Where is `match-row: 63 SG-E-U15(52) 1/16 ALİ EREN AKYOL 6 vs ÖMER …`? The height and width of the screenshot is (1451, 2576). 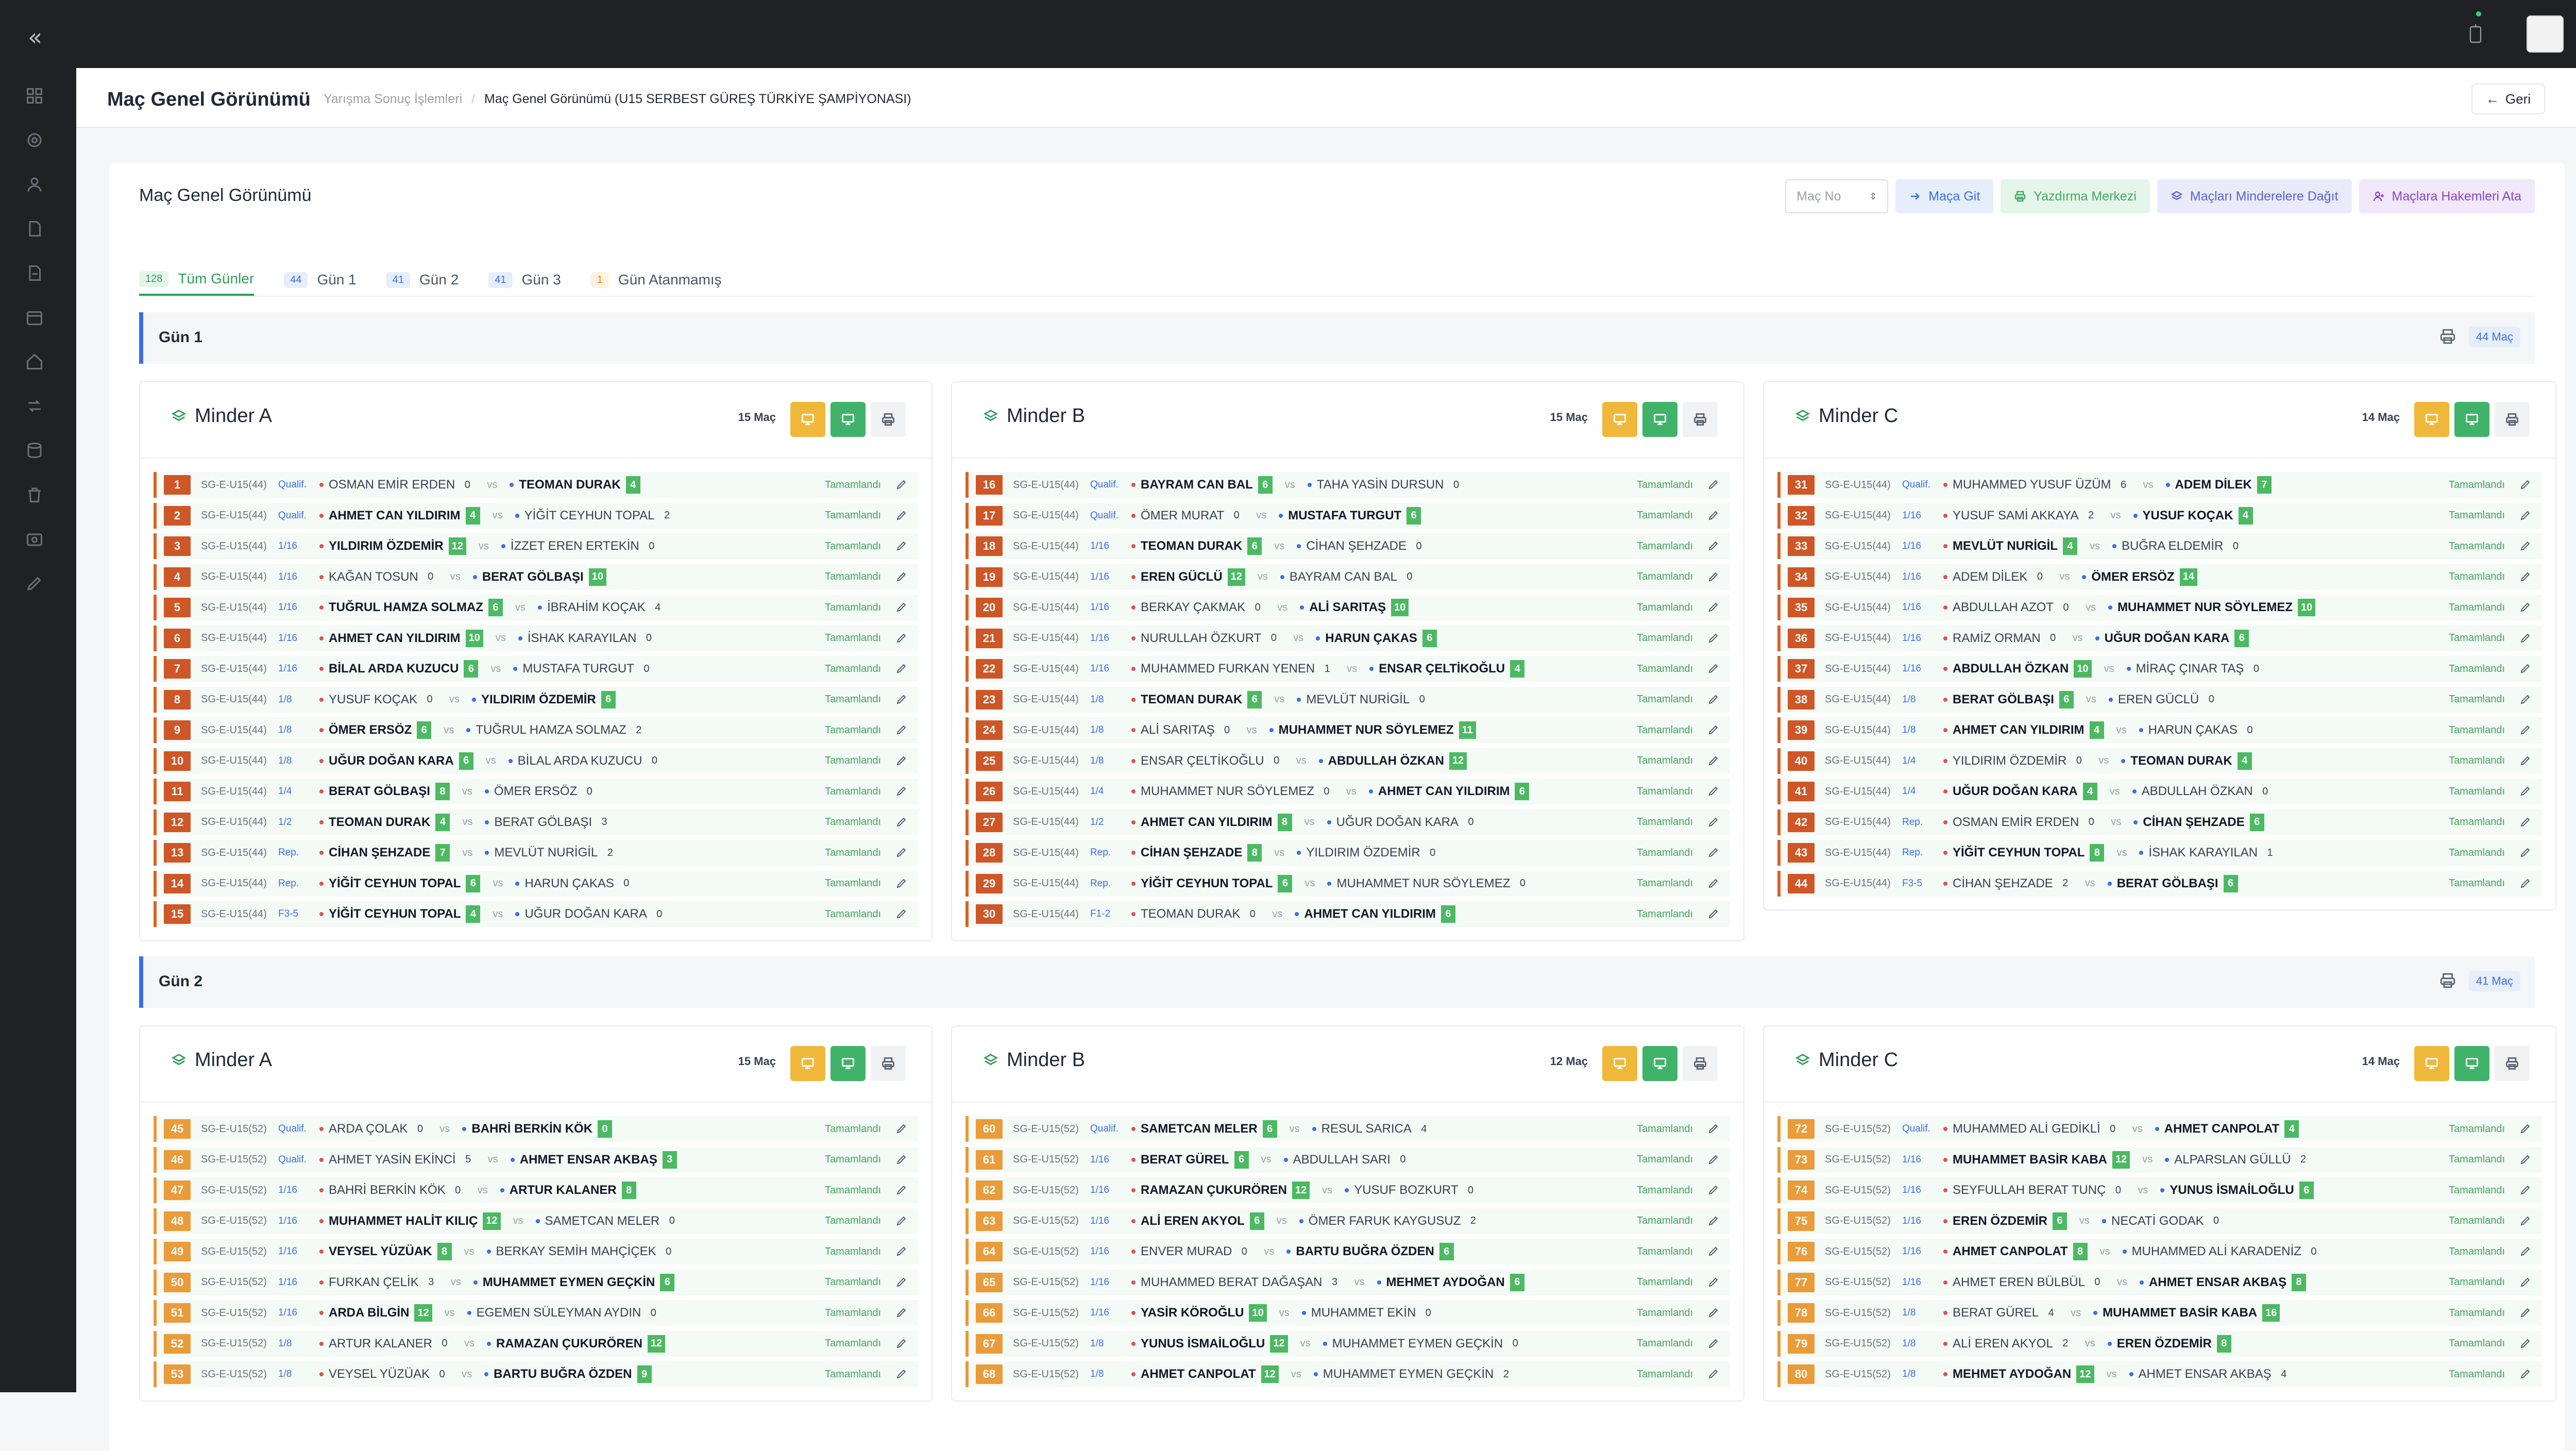
match-row: 63 SG-E-U15(52) 1/16 ALİ EREN AKYOL 6 vs ÖMER … is located at coordinates (1347, 1221).